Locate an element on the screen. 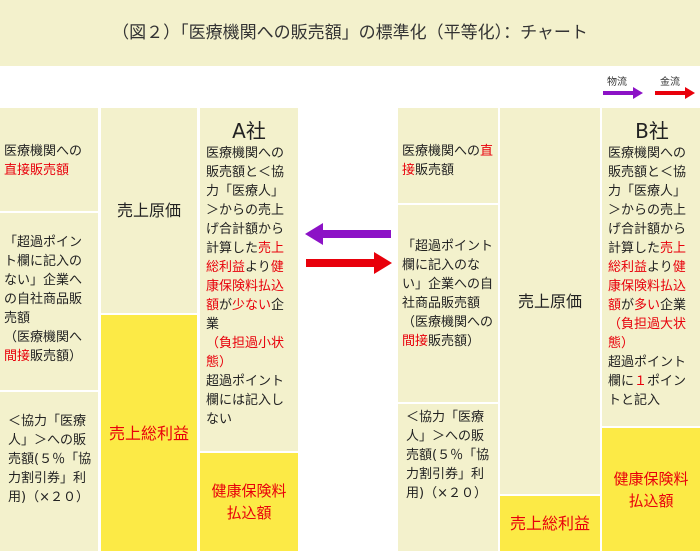 This screenshot has width=700, height=551. a-gross-profit: 売上総利益 is located at coordinates (149, 433).